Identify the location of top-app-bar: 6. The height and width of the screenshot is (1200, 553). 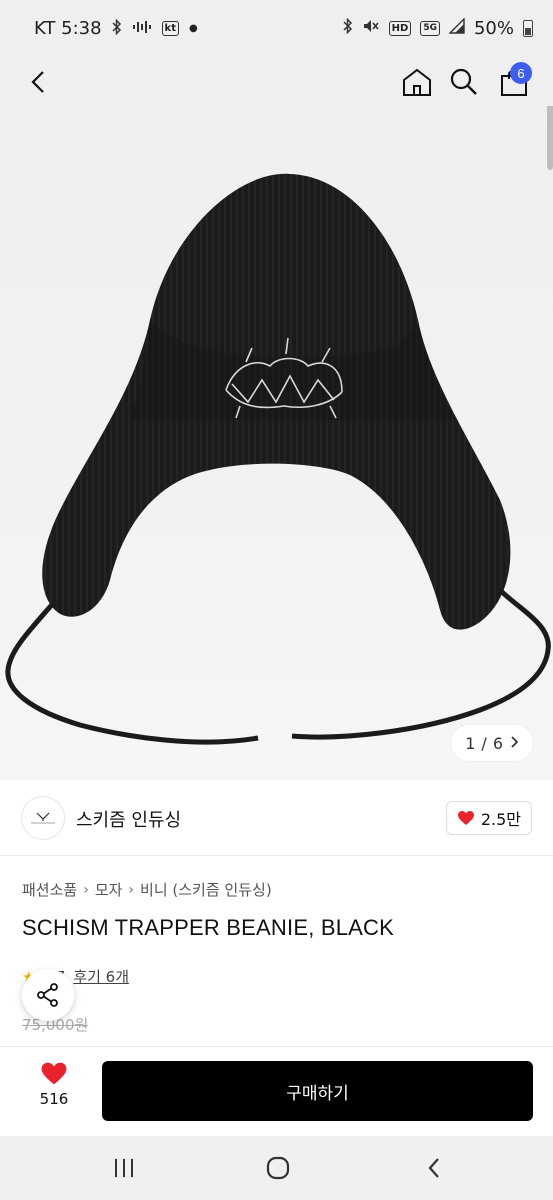
(276, 83).